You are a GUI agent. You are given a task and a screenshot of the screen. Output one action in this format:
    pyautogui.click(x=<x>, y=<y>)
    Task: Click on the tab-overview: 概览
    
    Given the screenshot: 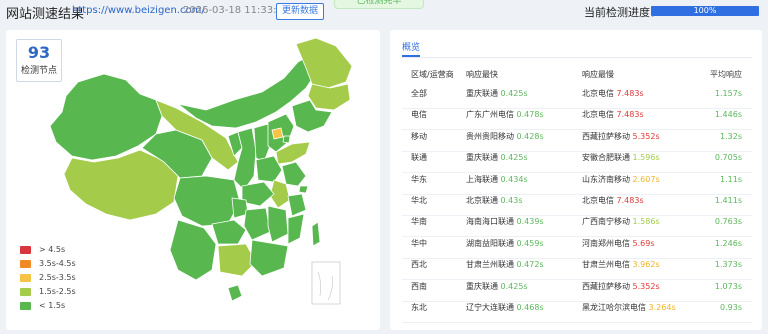 What is the action you would take?
    pyautogui.click(x=411, y=48)
    